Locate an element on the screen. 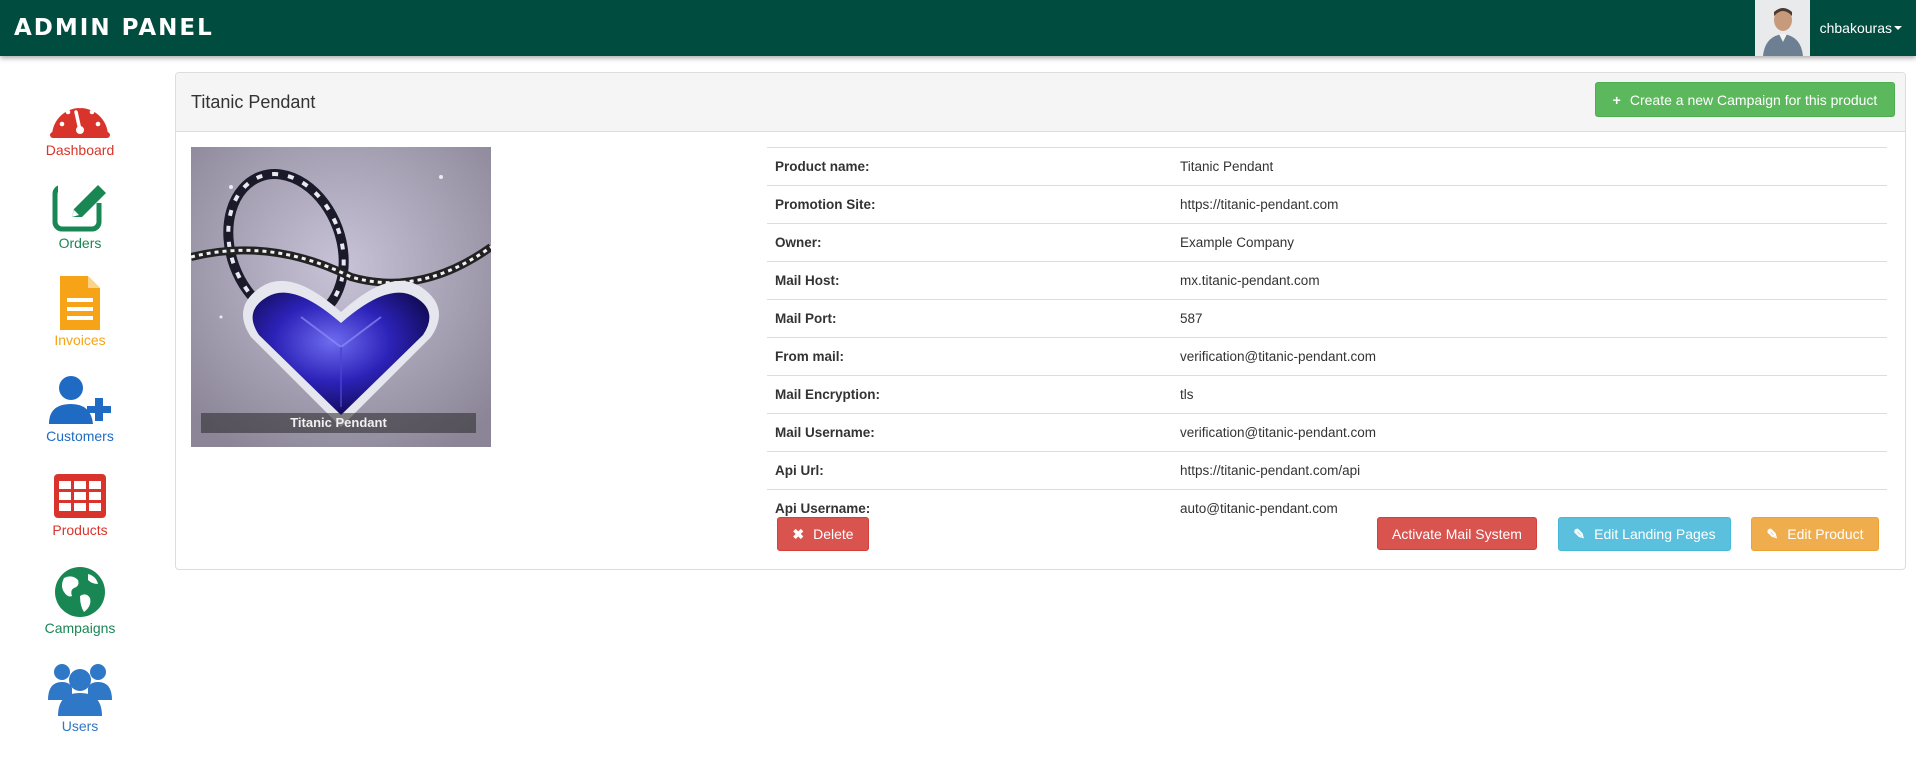 This screenshot has height=769, width=1916. detail-label: Mail Encryption: is located at coordinates (828, 394).